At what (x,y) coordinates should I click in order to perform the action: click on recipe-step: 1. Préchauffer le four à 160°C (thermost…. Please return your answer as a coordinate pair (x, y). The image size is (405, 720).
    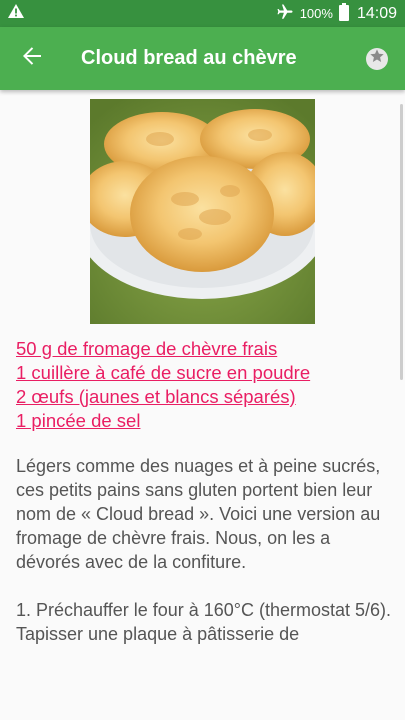
    Looking at the image, I should click on (204, 622).